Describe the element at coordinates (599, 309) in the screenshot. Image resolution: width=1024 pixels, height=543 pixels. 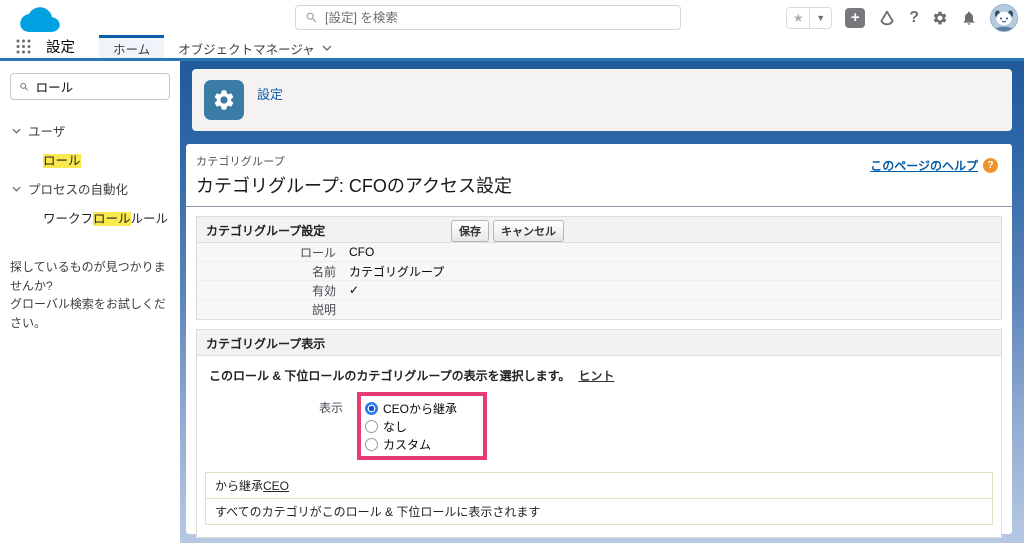
I see `form-row-description: 説明` at that location.